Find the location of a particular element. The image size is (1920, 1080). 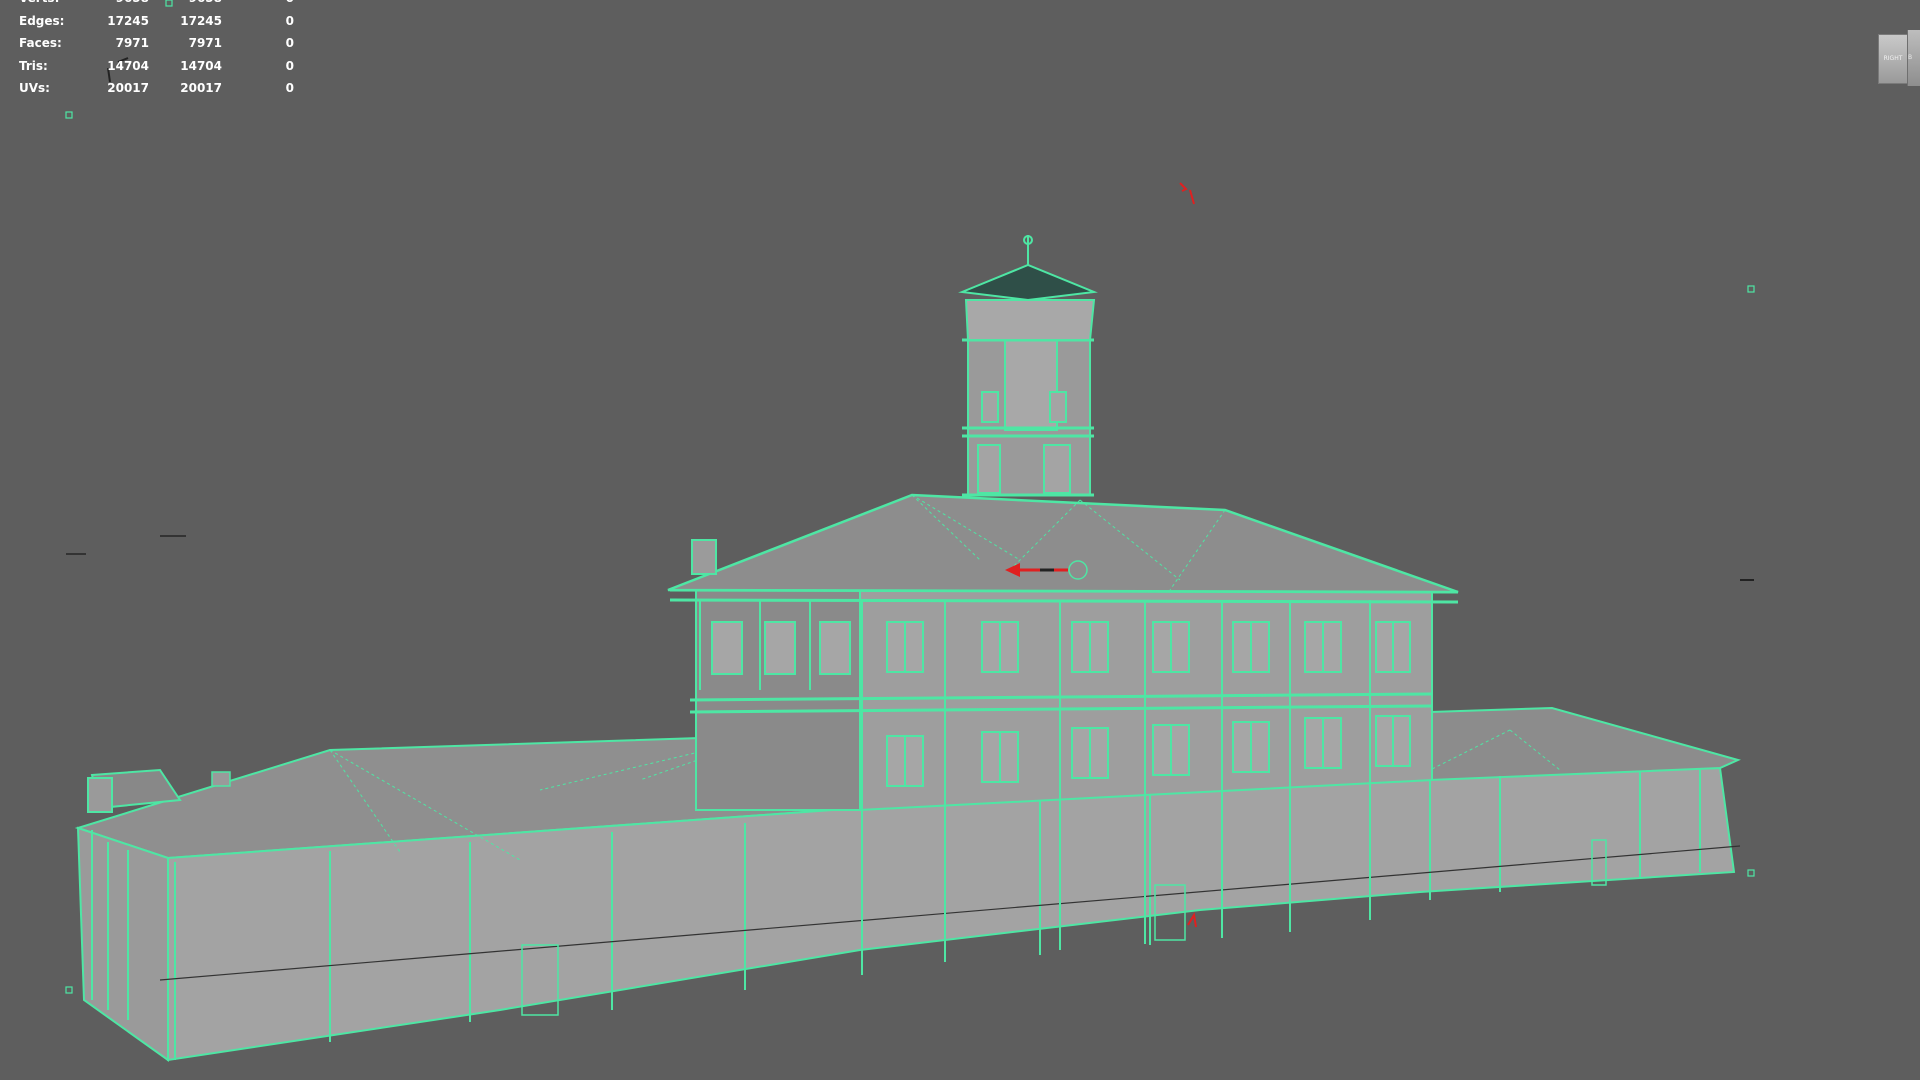

view-cube-back-face: B is located at coordinates (1913, 58).